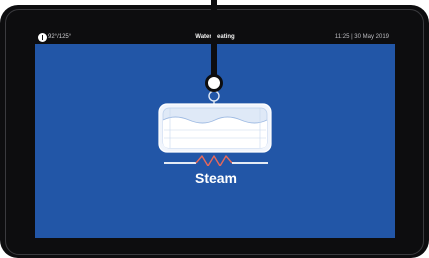  What do you see at coordinates (361, 37) in the screenshot?
I see `datetime: 11:25 | 30 May 2019` at bounding box center [361, 37].